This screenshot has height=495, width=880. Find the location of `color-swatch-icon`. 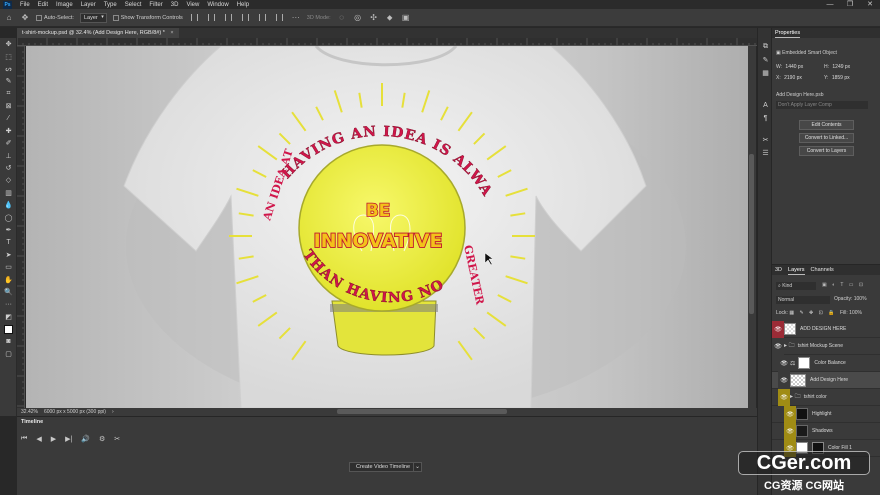

color-swatch-icon is located at coordinates (8, 329).